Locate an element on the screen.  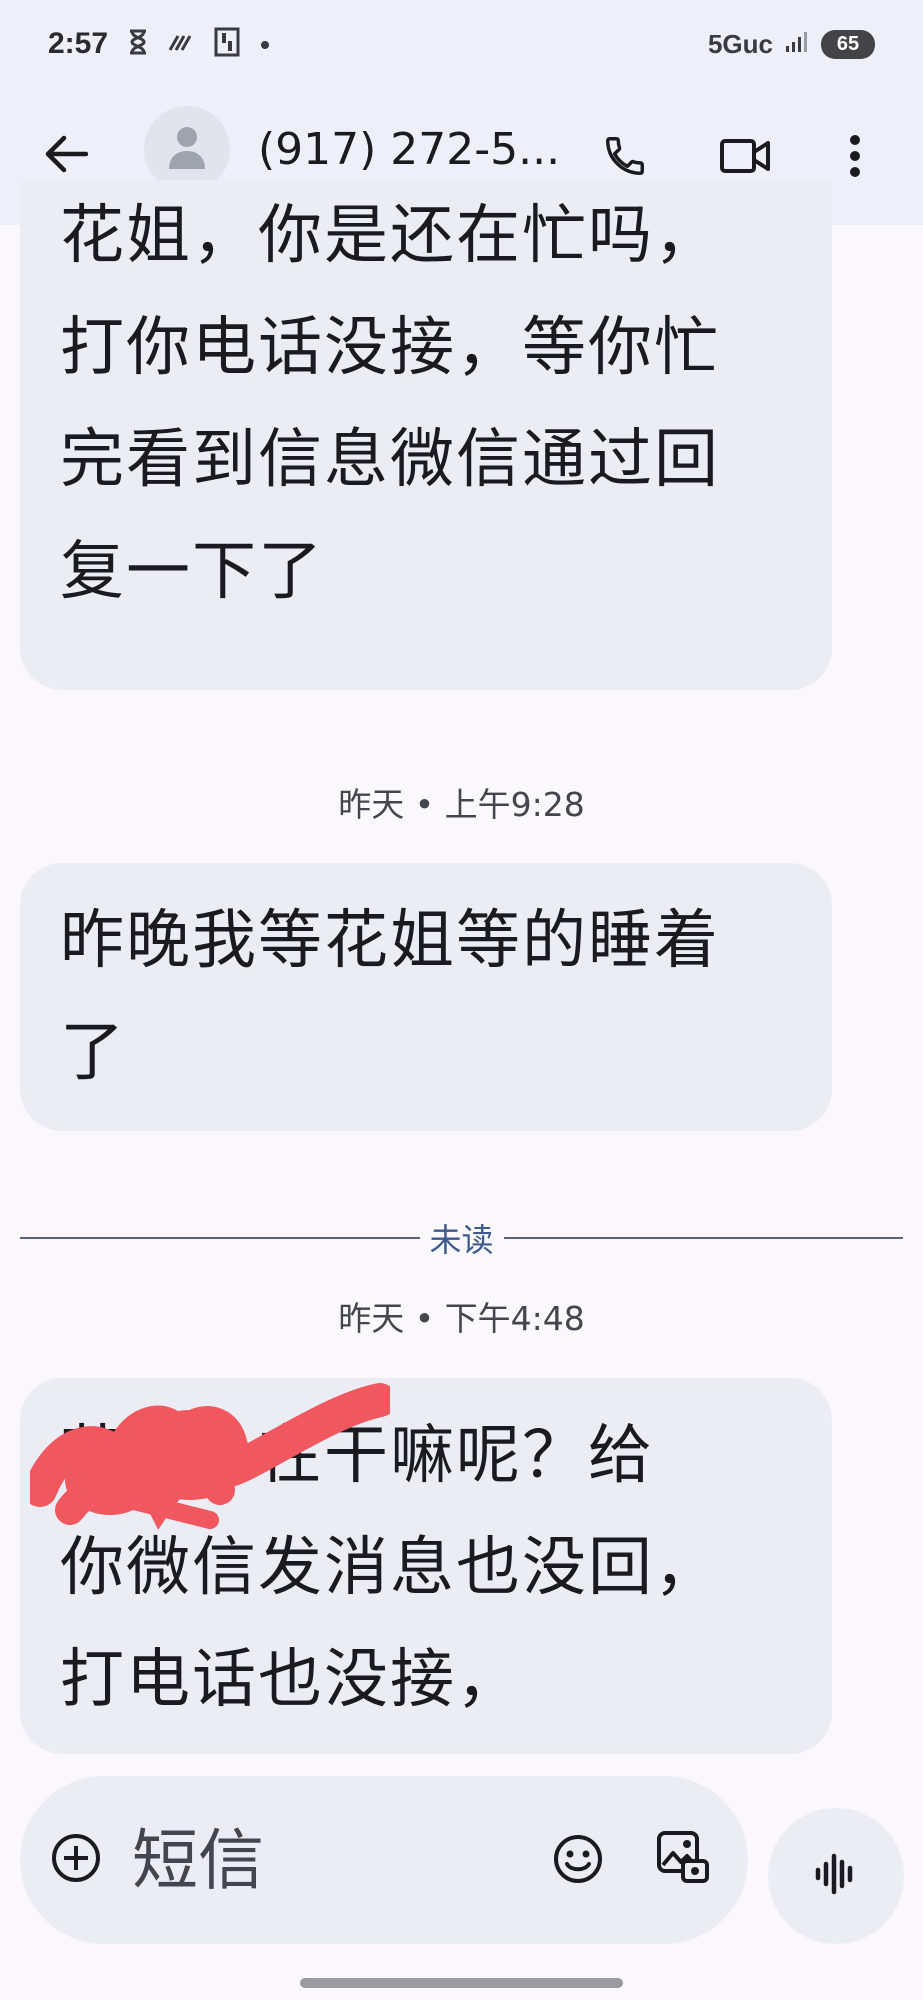
hourglass-icon is located at coordinates (138, 44).